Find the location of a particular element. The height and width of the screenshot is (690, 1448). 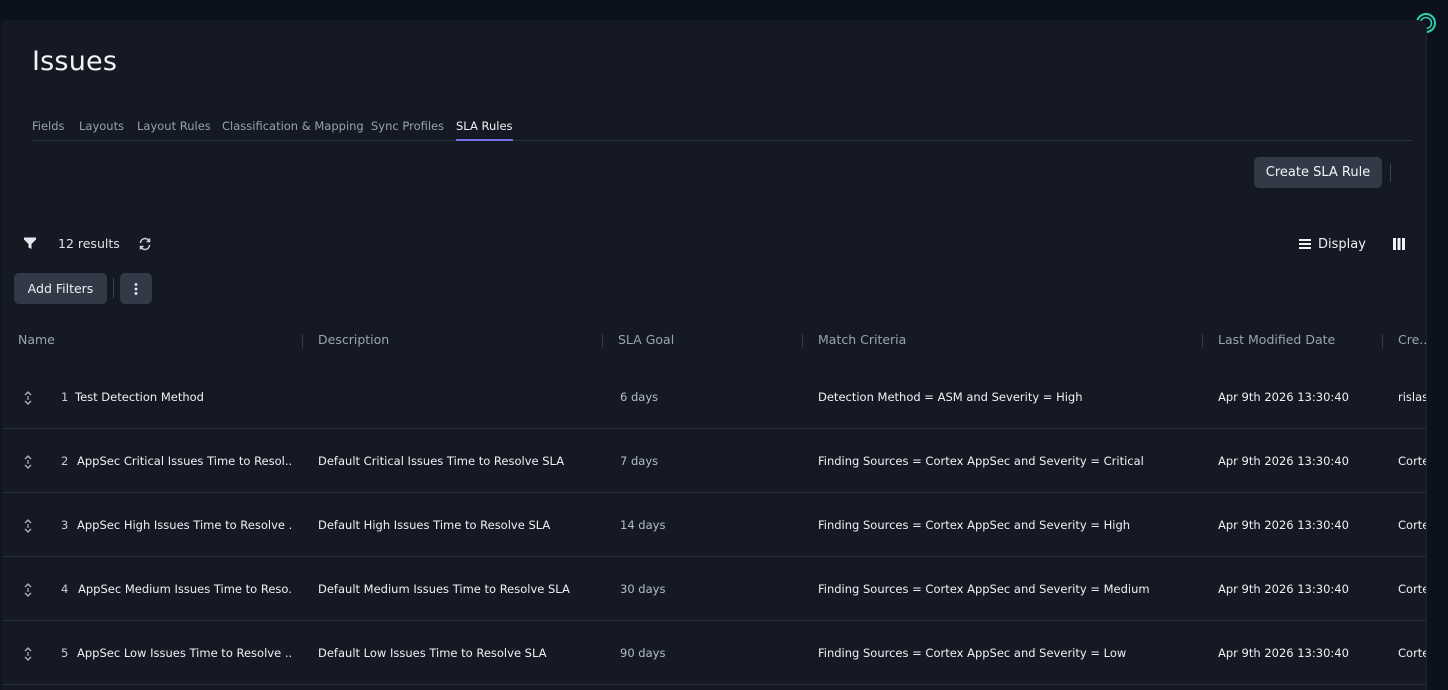

display-label: Display is located at coordinates (1342, 244).